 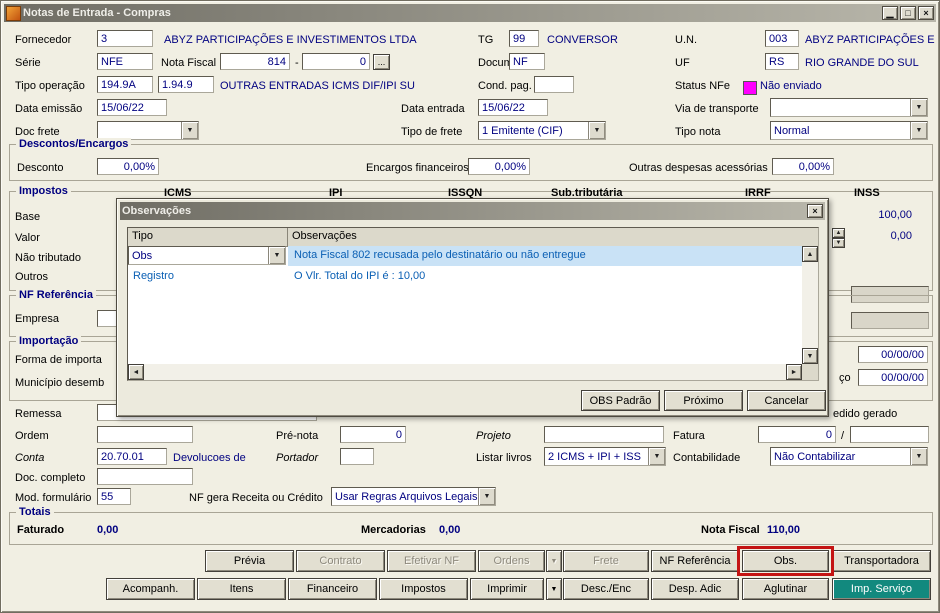 What do you see at coordinates (594, 456) in the screenshot?
I see `listar-livros-value: 2 ICMS + IPI + ISS` at bounding box center [594, 456].